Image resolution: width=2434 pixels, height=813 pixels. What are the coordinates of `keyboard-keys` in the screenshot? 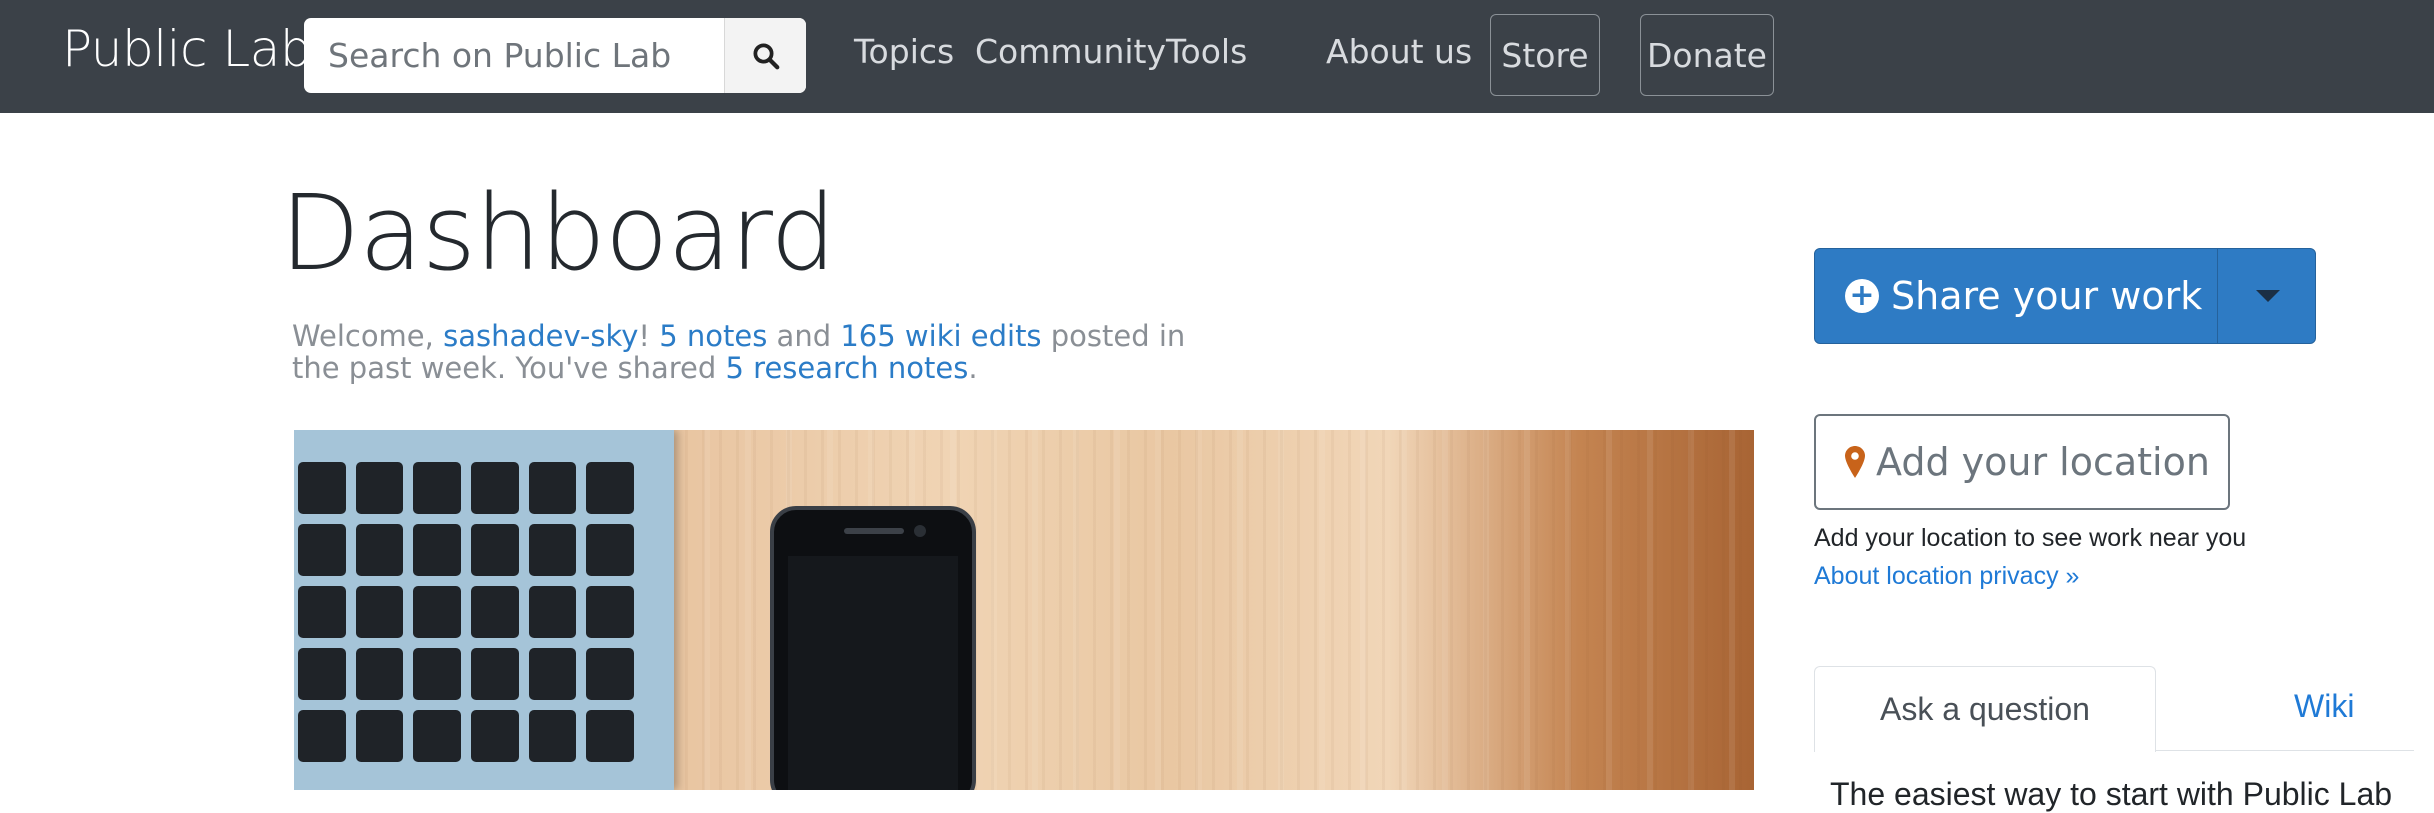 It's located at (464, 612).